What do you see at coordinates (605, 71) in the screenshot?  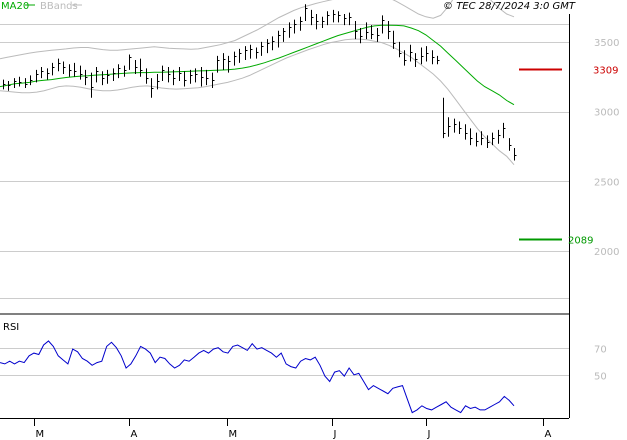 I see `resistance-label: 3309` at bounding box center [605, 71].